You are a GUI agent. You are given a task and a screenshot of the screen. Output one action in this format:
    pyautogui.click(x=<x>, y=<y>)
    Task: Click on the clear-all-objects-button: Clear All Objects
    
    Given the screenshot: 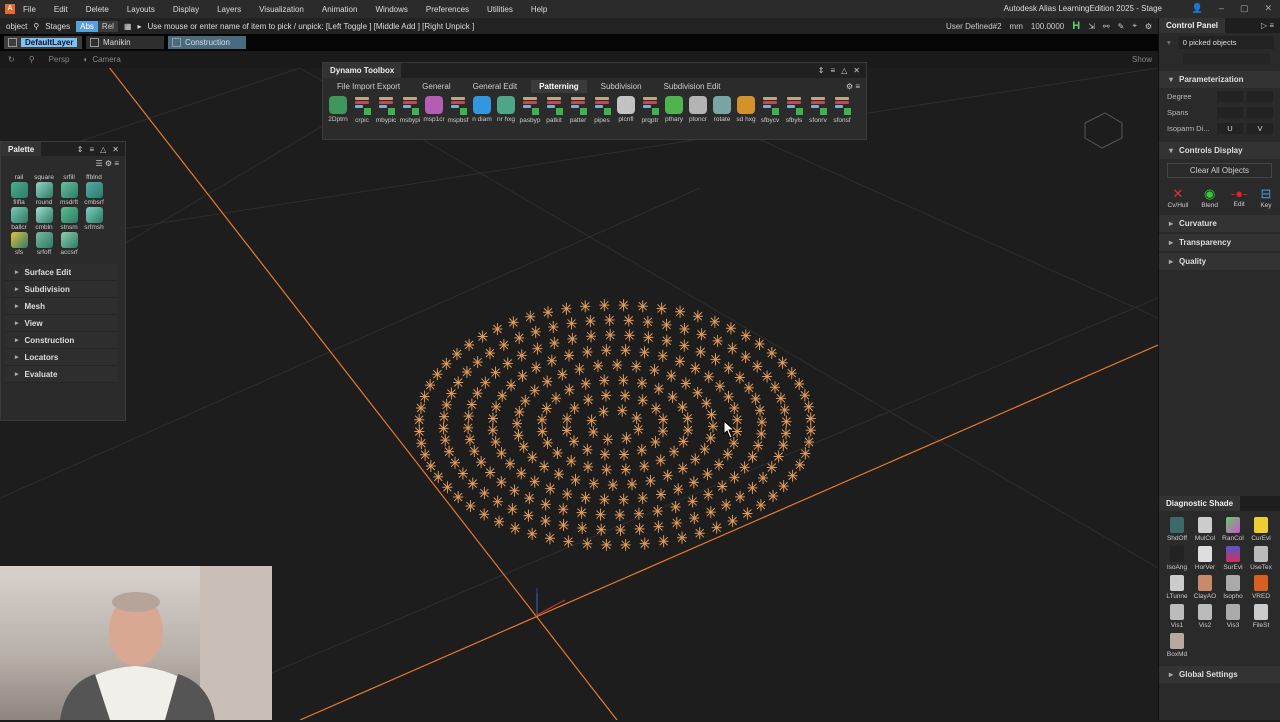 What is the action you would take?
    pyautogui.click(x=1219, y=170)
    